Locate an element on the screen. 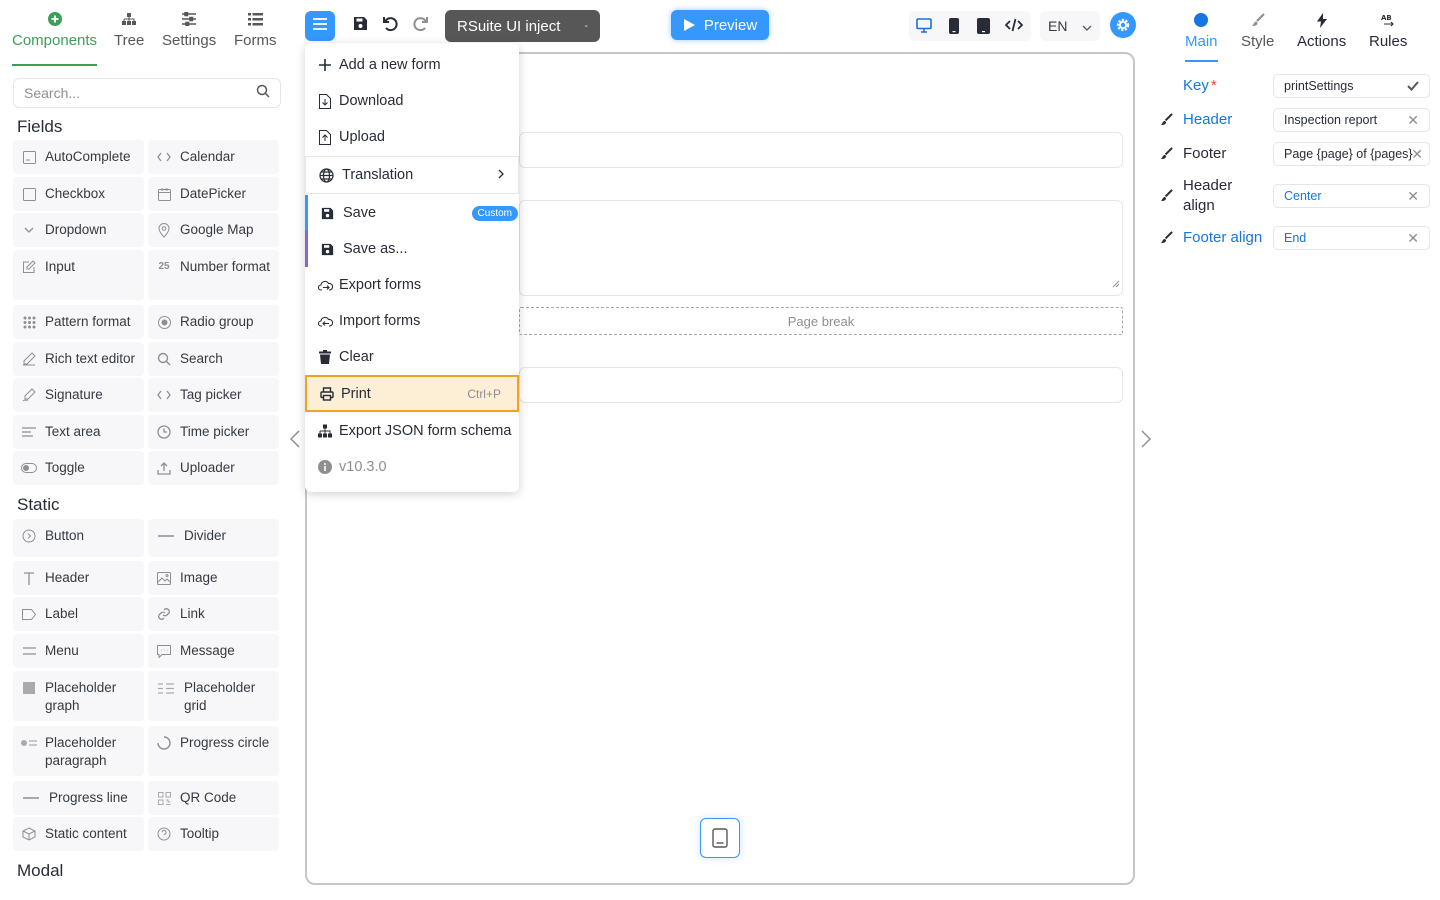  tablet-icon is located at coordinates (983, 28).